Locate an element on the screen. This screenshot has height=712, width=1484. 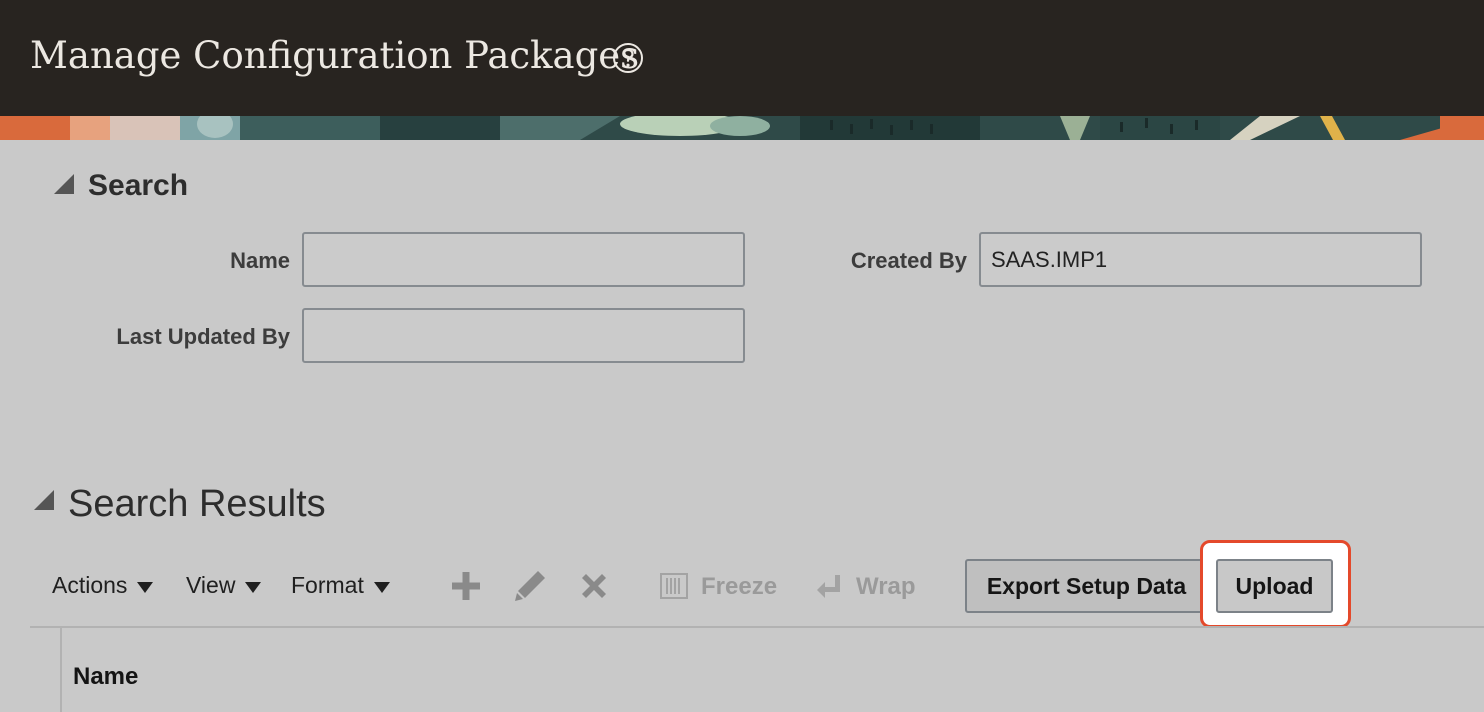
plus-icon is located at coordinates (466, 586).